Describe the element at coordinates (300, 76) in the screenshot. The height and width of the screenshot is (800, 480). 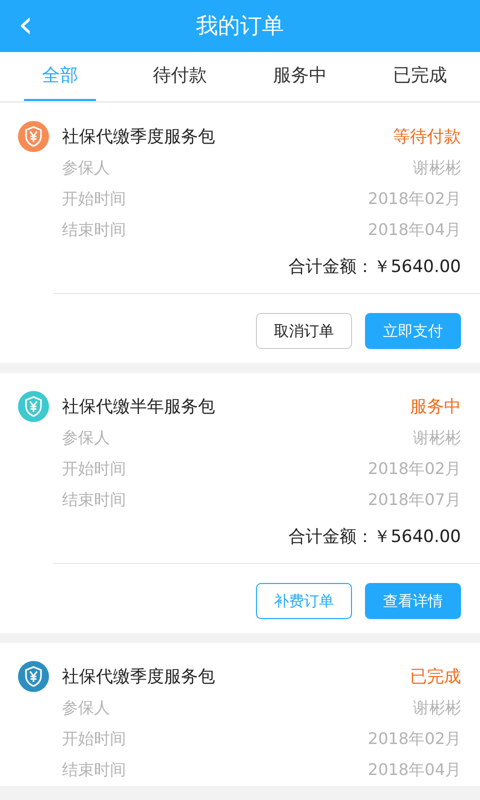
I see `tab: 服务中` at that location.